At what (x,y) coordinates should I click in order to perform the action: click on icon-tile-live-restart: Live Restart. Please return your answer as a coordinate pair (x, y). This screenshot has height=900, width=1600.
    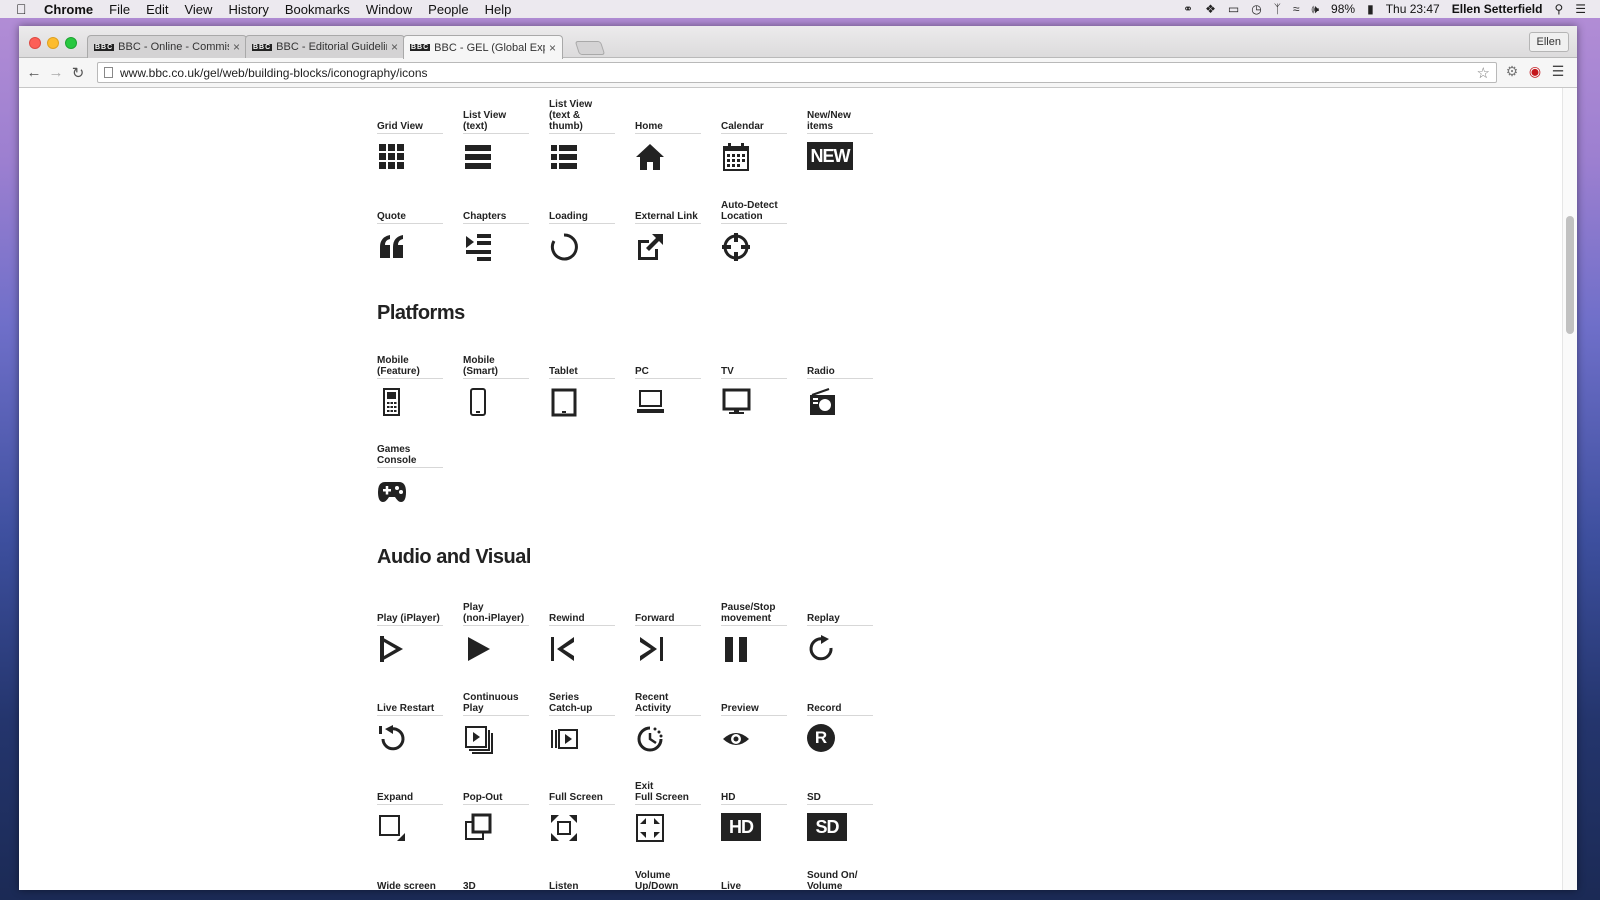
    Looking at the image, I should click on (410, 721).